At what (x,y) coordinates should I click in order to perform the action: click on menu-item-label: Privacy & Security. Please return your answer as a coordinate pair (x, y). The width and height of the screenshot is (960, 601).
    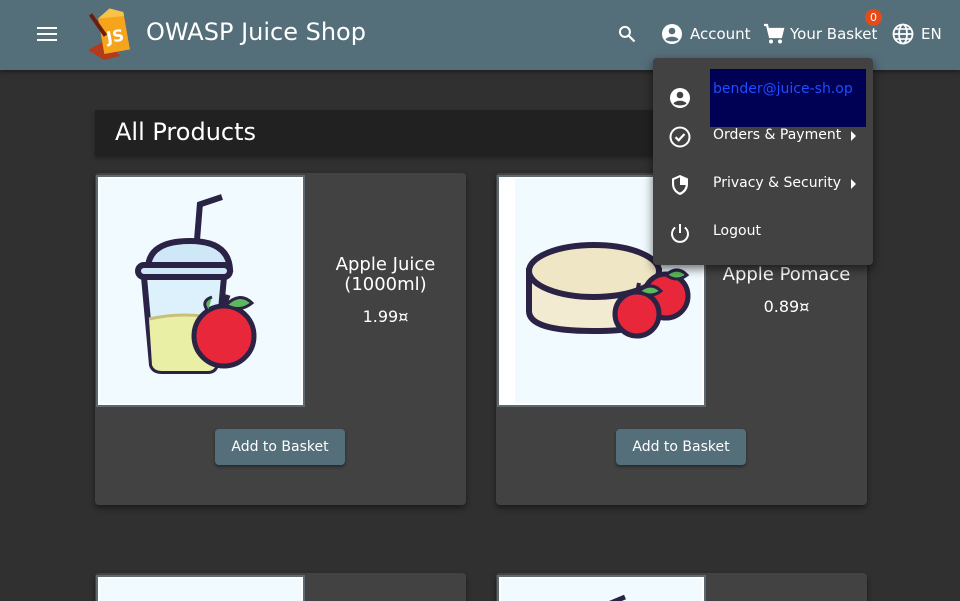
    Looking at the image, I should click on (777, 183).